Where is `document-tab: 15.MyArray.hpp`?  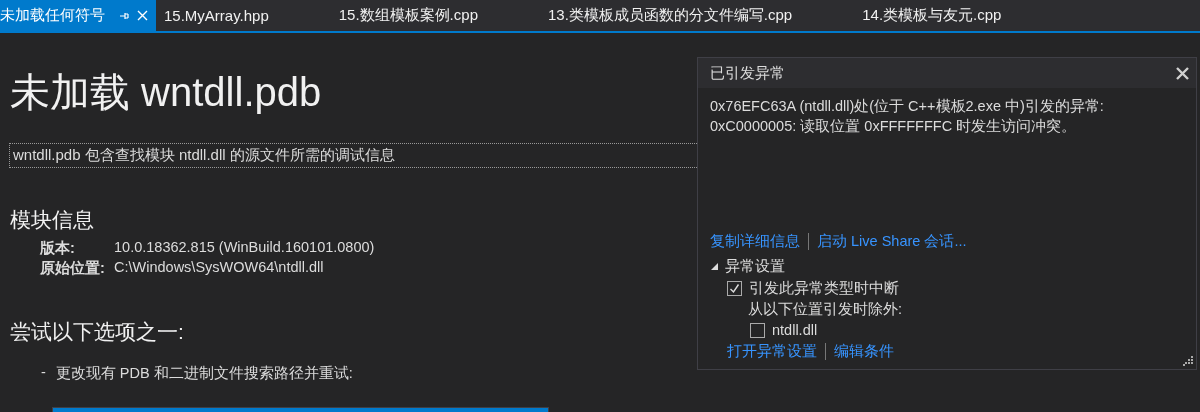
document-tab: 15.MyArray.hpp is located at coordinates (222, 15).